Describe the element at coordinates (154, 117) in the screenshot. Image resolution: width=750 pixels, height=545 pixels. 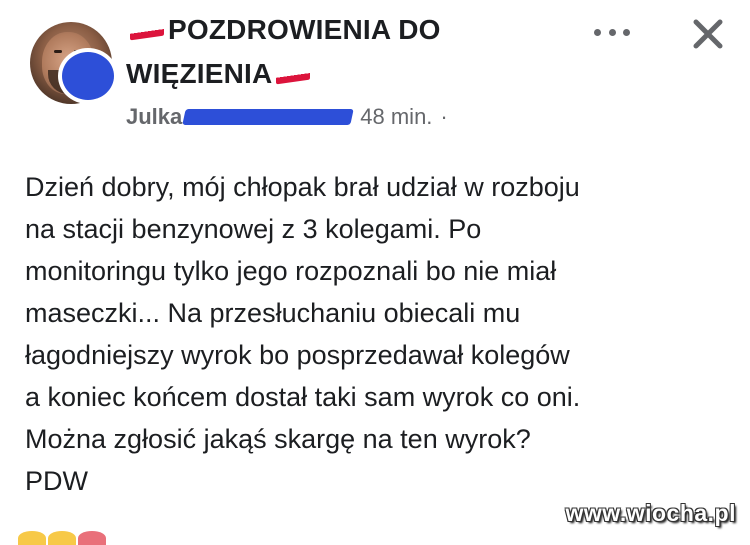
I see `author-name: Julka` at that location.